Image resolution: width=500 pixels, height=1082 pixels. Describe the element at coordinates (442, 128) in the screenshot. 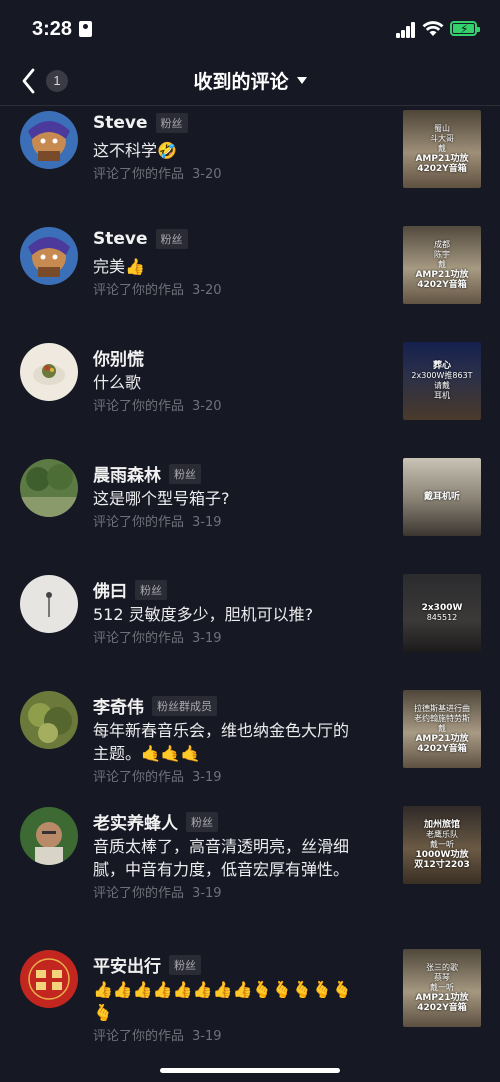

I see `thumbnail-caption: 蜀山` at that location.